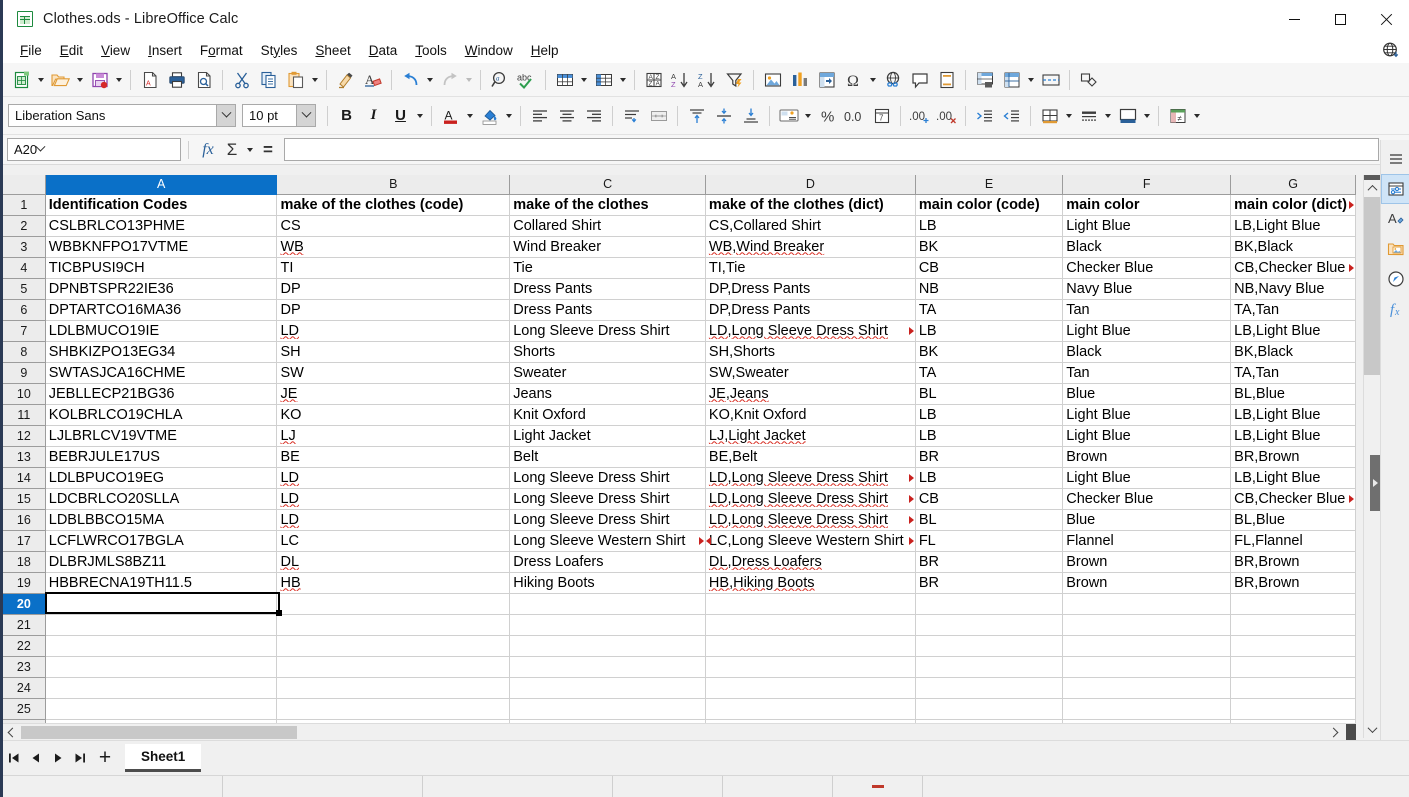 The height and width of the screenshot is (797, 1409). I want to click on cell-G6: TA,Tan, so click(1293, 310).